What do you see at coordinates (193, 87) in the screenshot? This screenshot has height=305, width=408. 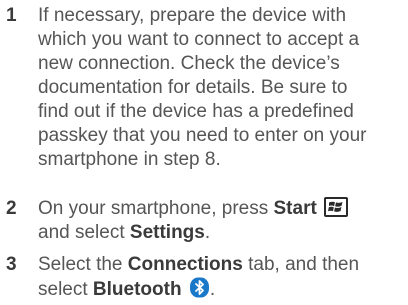 I see `step-text-line: documentation for details. Be sure to` at bounding box center [193, 87].